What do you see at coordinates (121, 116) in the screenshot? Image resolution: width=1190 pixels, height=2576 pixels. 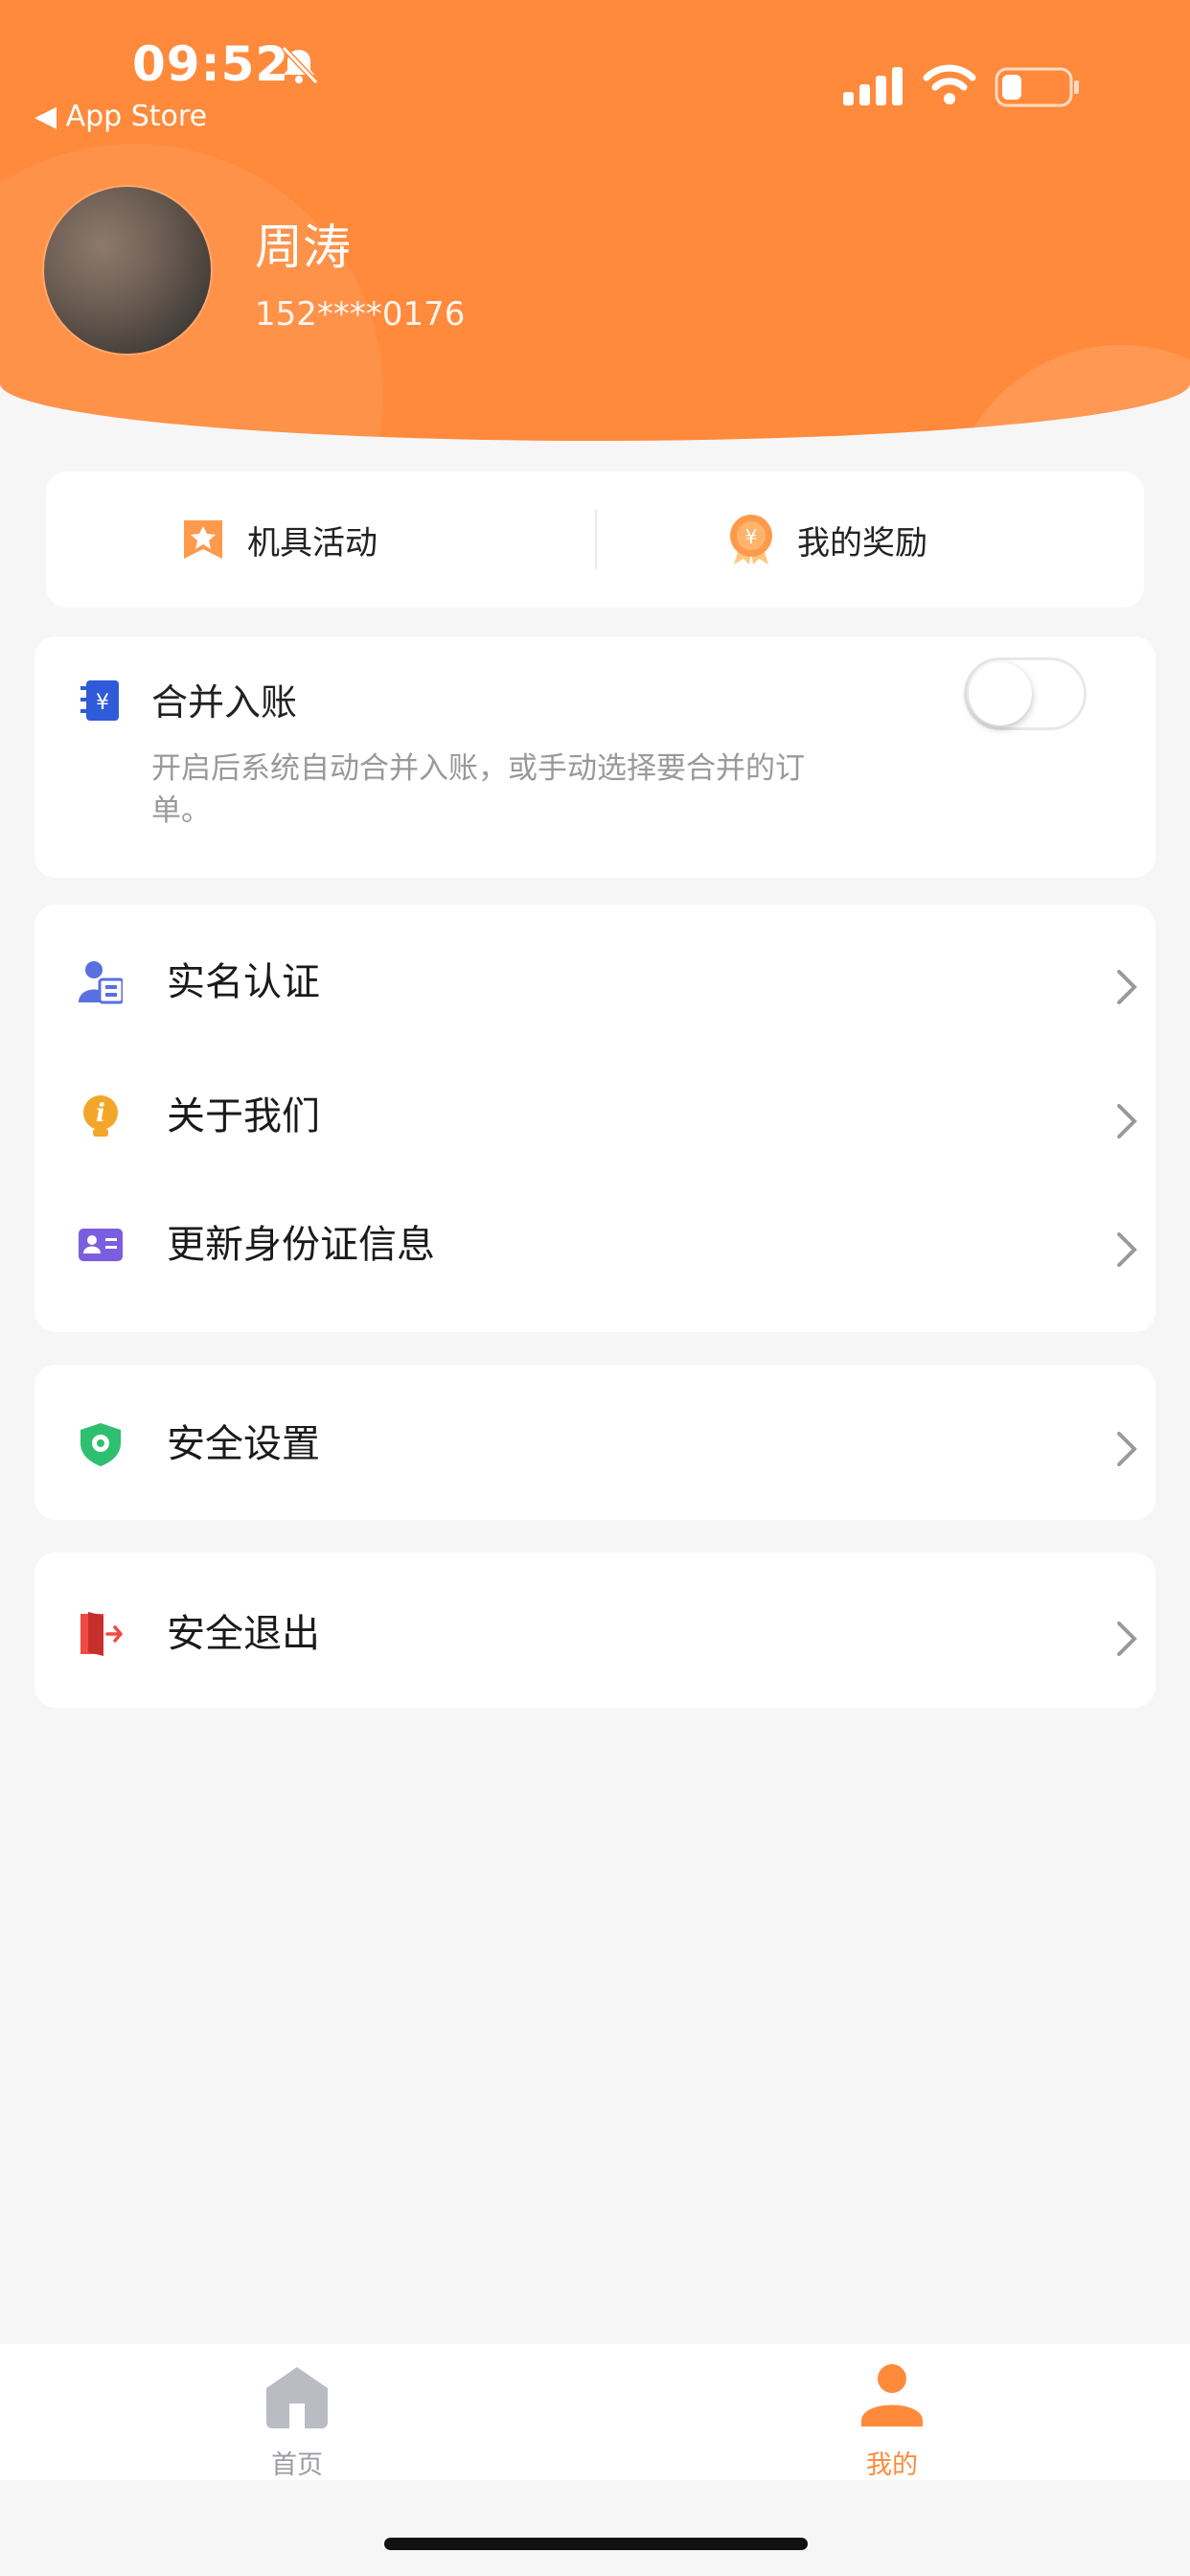 I see `back-to-app-store: ◀ App Store` at bounding box center [121, 116].